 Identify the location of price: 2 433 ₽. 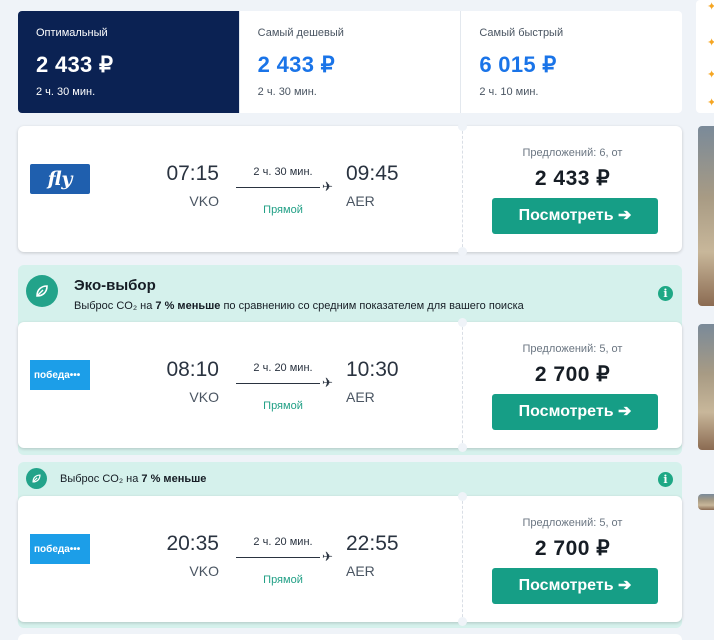
(572, 178).